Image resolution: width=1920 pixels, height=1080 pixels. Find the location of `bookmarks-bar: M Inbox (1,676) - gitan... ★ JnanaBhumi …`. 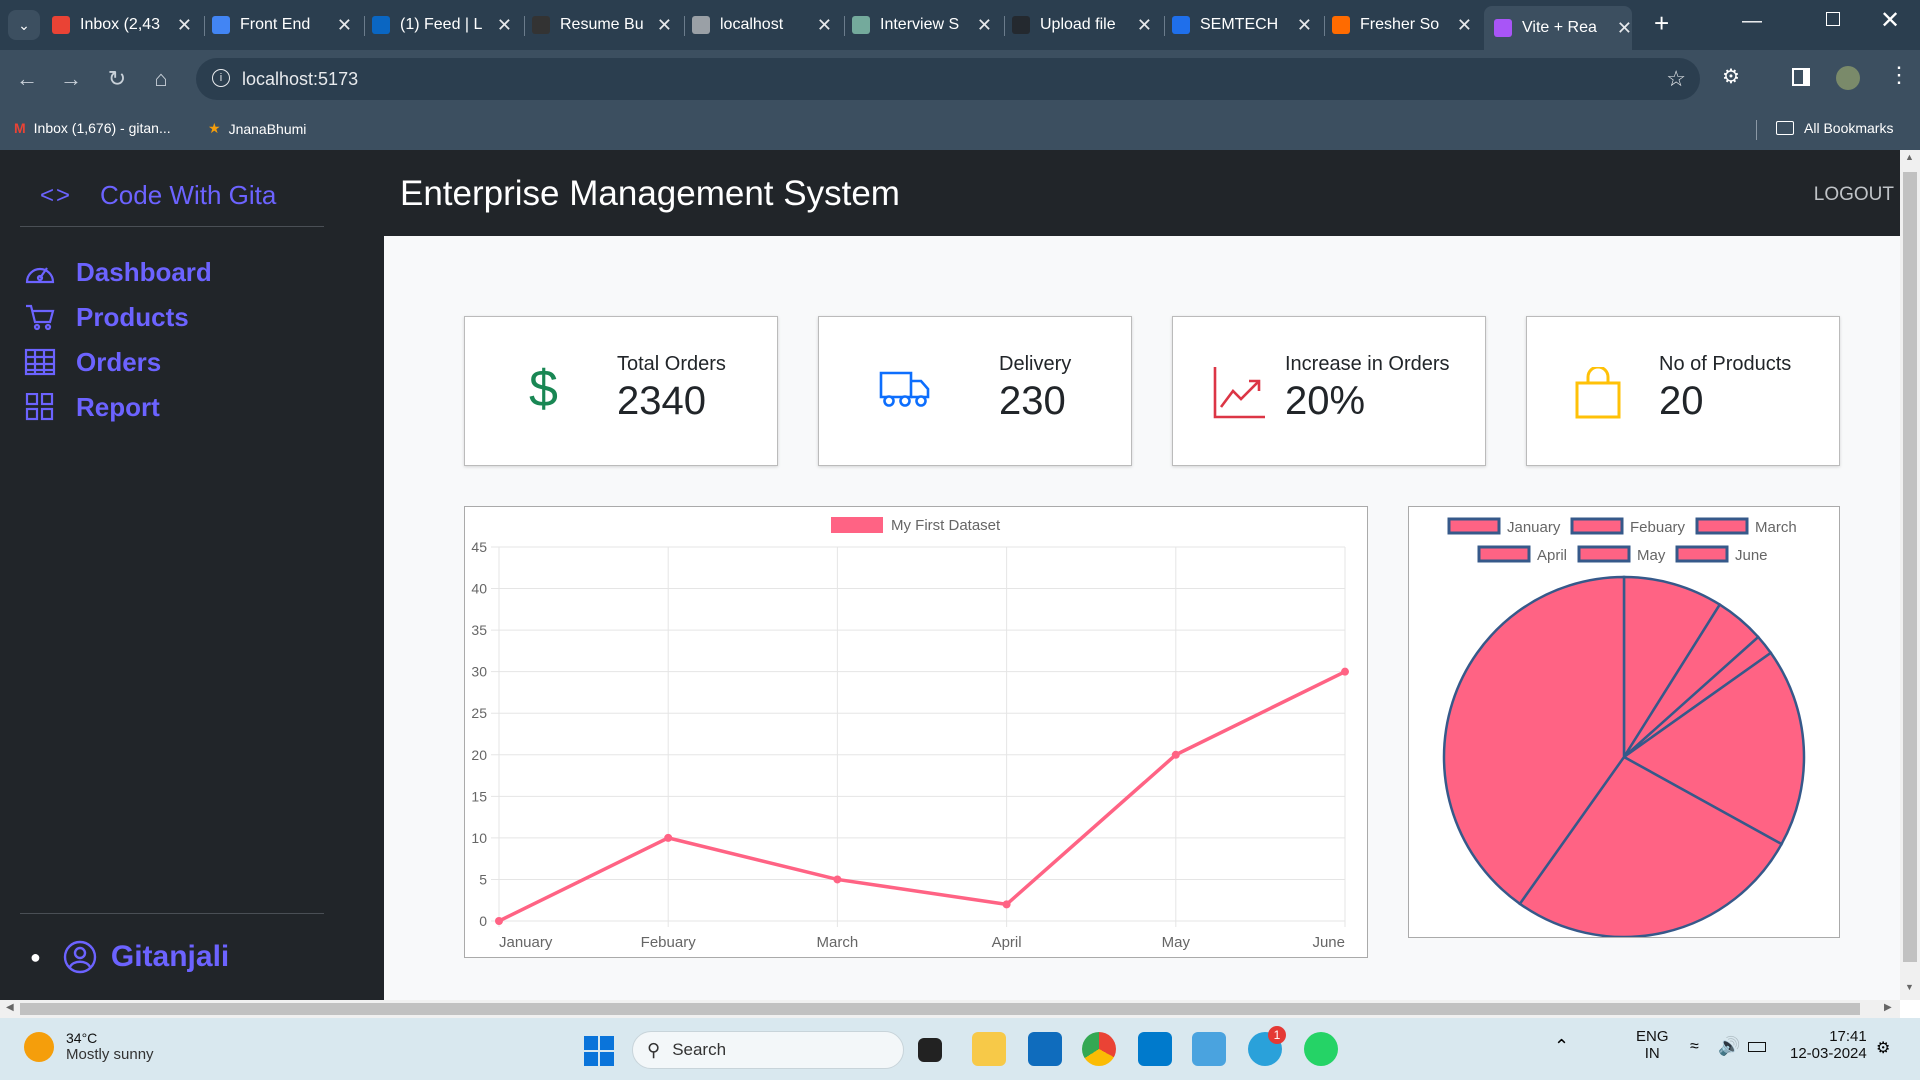

bookmarks-bar: M Inbox (1,676) - gitan... ★ JnanaBhumi … is located at coordinates (960, 129).